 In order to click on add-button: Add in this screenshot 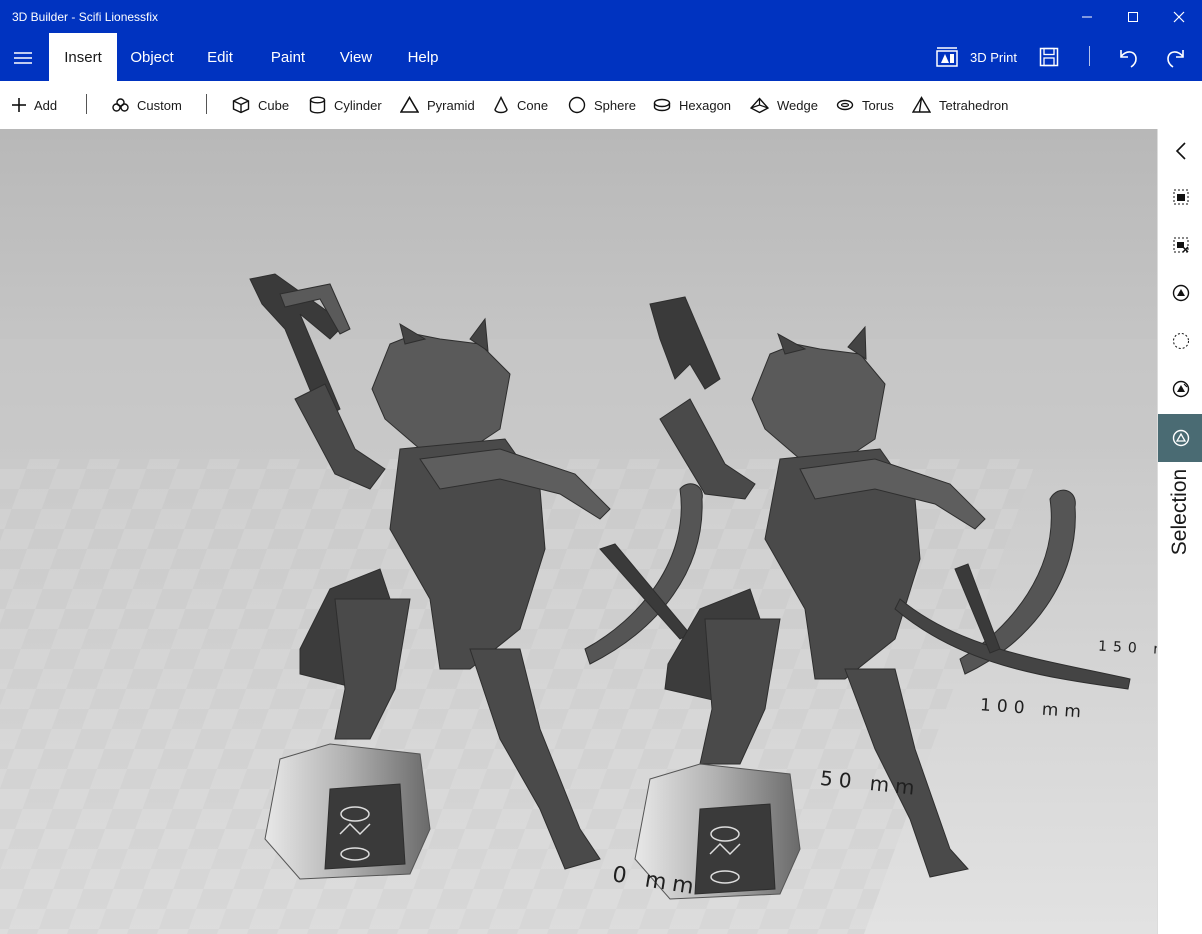, I will do `click(34, 105)`.